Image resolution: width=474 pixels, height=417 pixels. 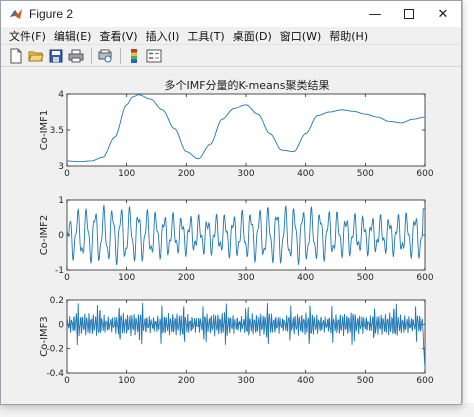 I want to click on window-title: Figure 2, so click(x=51, y=14).